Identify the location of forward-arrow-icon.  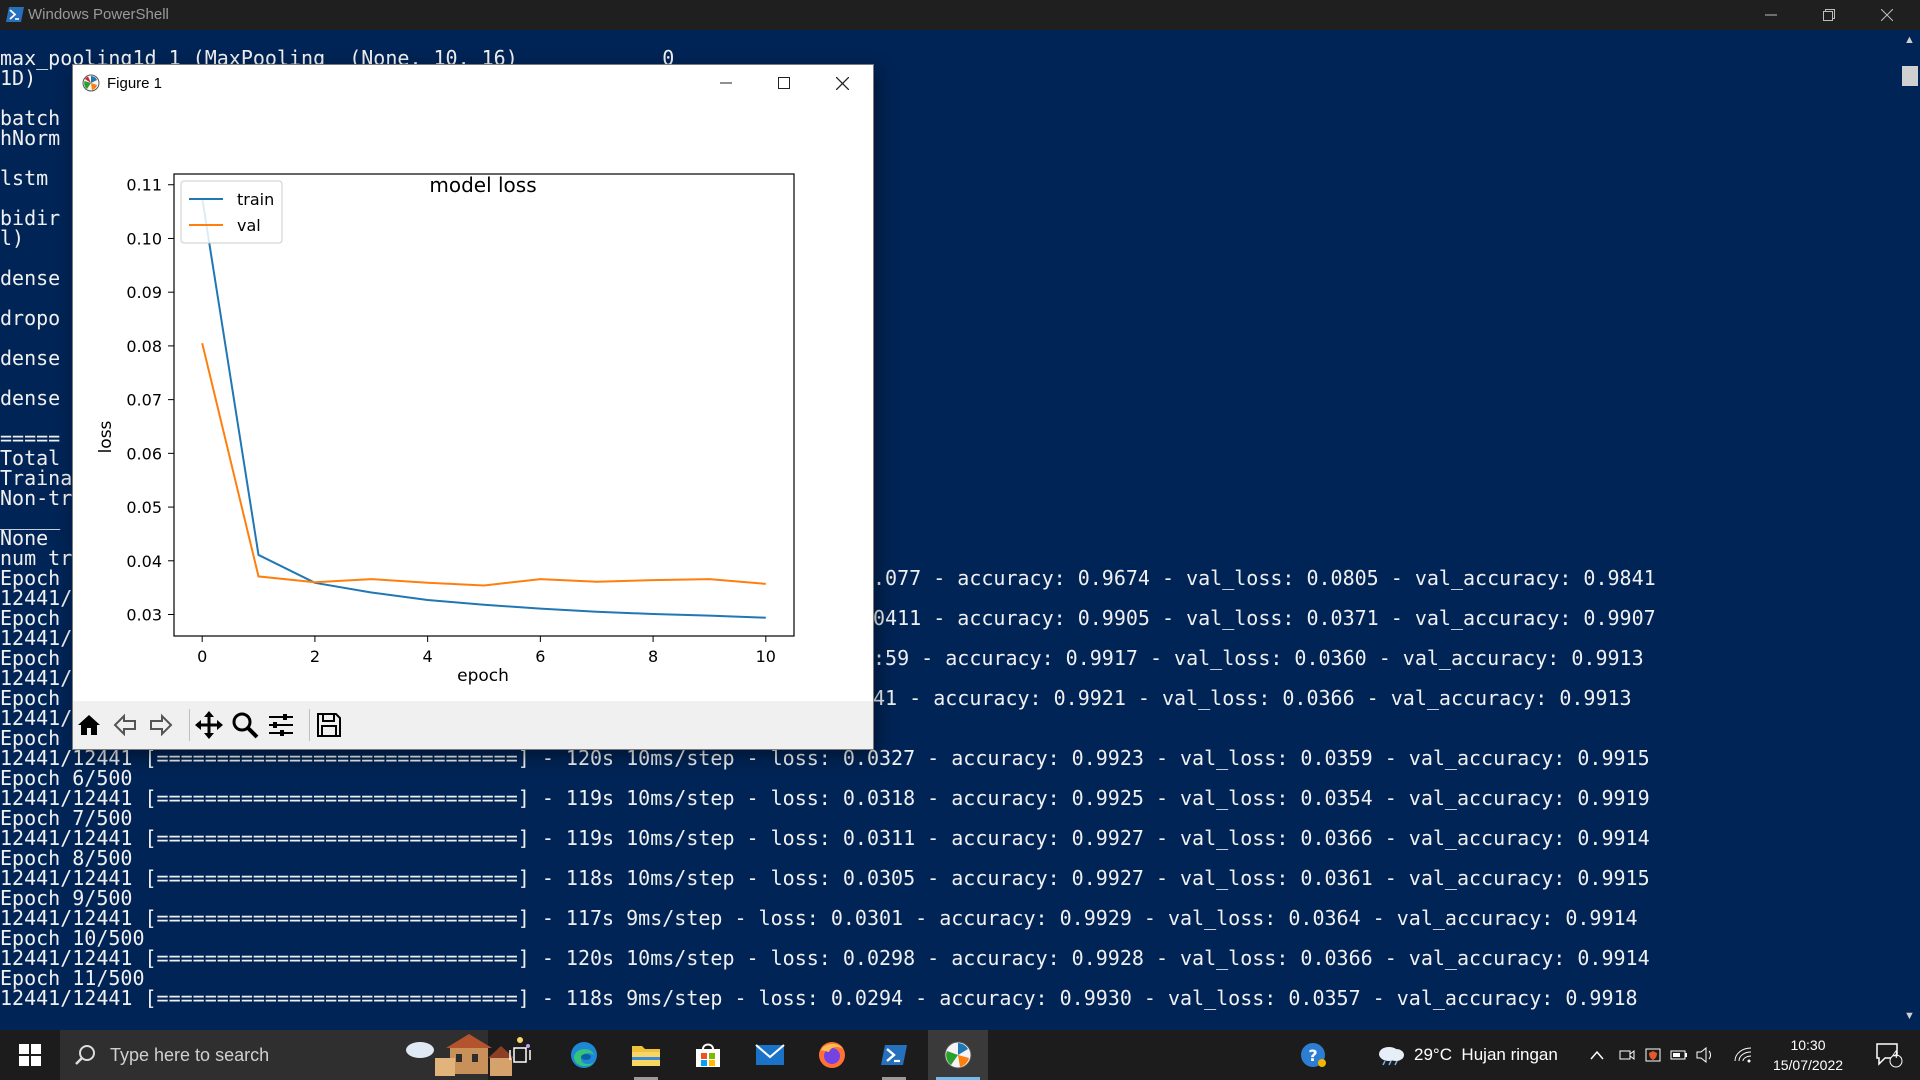
(161, 725).